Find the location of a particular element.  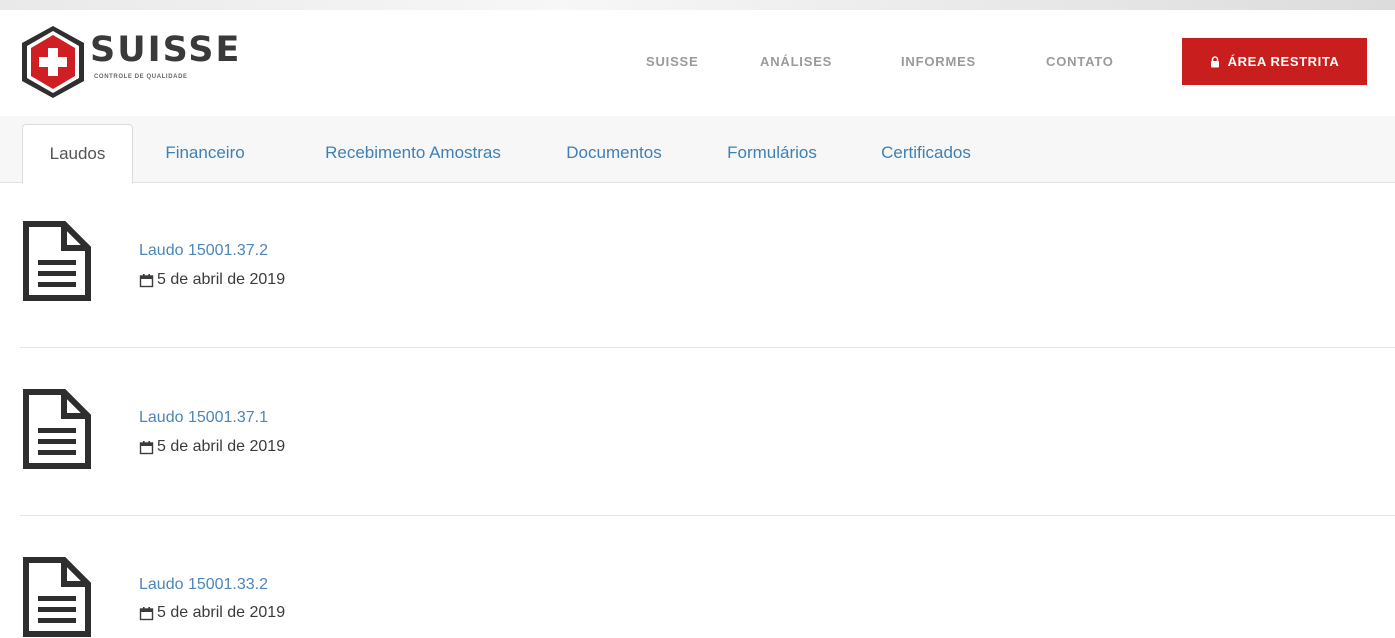

tab-recebimento-amostras: Recebimento Amostras is located at coordinates (413, 153).